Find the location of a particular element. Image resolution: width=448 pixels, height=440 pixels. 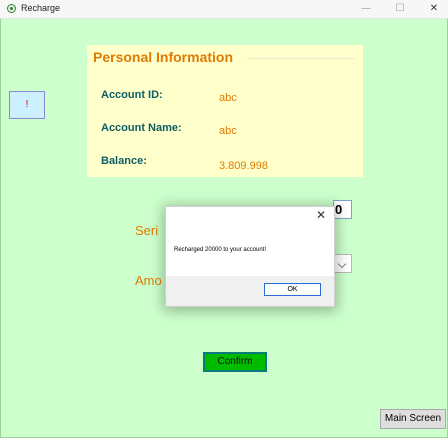

serial-label: Seri is located at coordinates (147, 230).